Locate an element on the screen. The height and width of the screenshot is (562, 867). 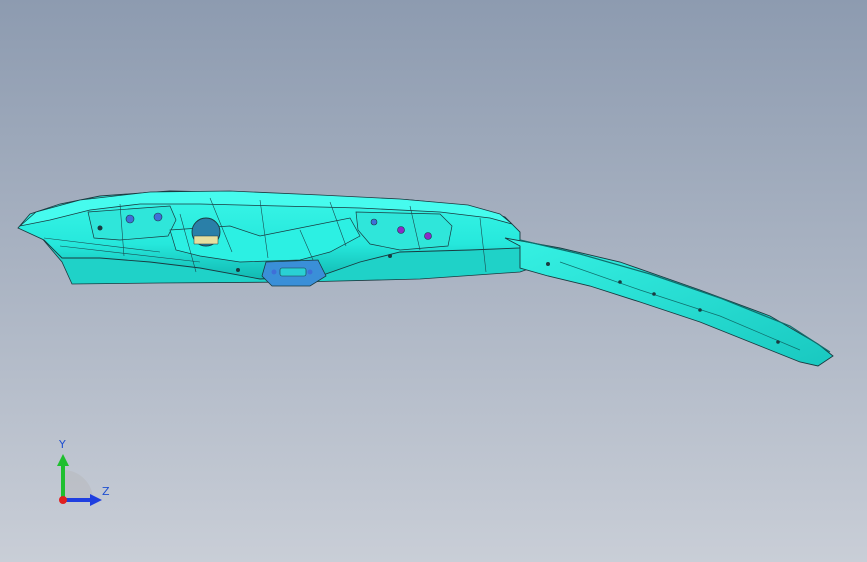
part-slot is located at coordinates (293, 272).